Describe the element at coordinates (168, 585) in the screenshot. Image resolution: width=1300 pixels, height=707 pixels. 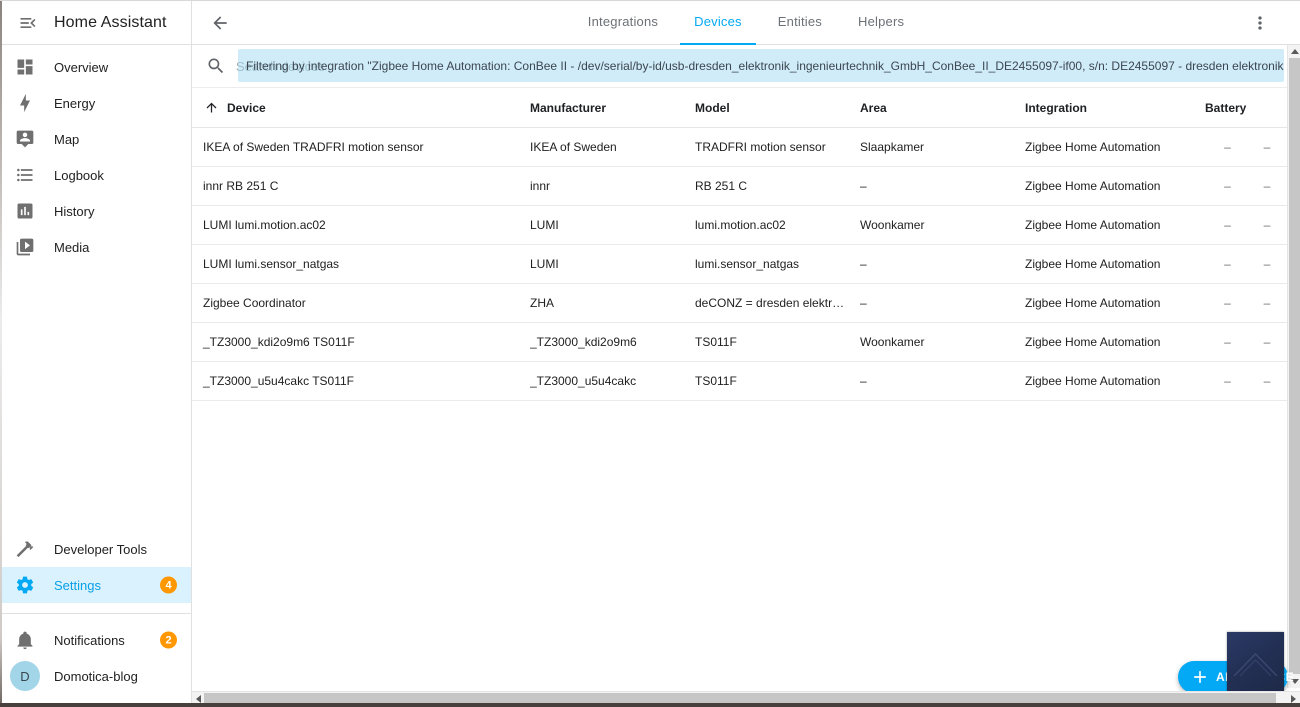
I see `settings-badge: 4` at that location.